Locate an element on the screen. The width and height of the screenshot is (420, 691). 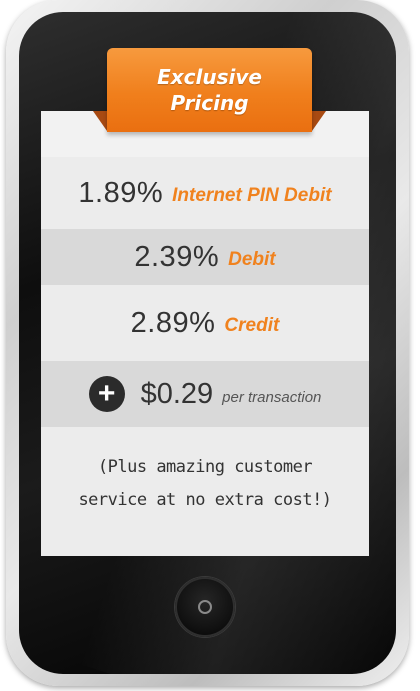
fee-amount: $0.29 is located at coordinates (177, 393).